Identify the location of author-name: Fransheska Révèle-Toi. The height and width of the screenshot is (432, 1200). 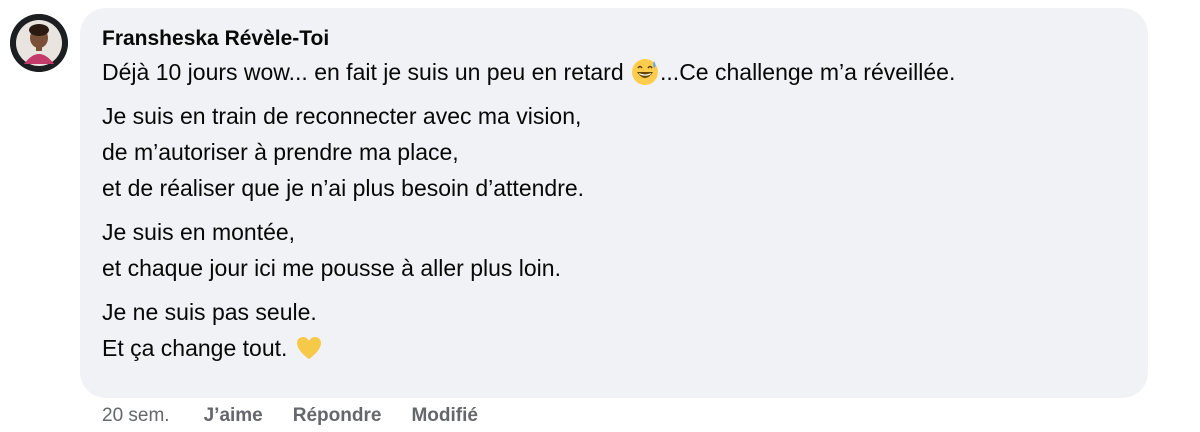
(614, 39).